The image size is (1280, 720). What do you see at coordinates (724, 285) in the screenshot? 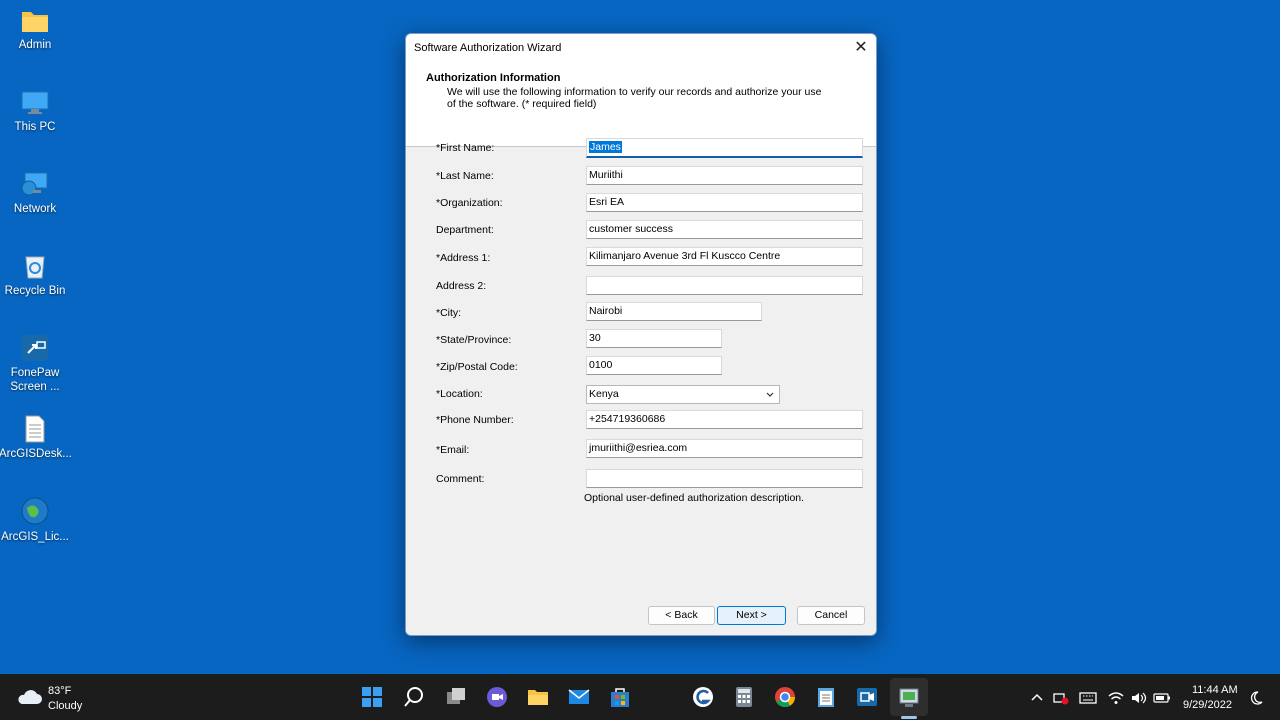
I see `address2-field` at bounding box center [724, 285].